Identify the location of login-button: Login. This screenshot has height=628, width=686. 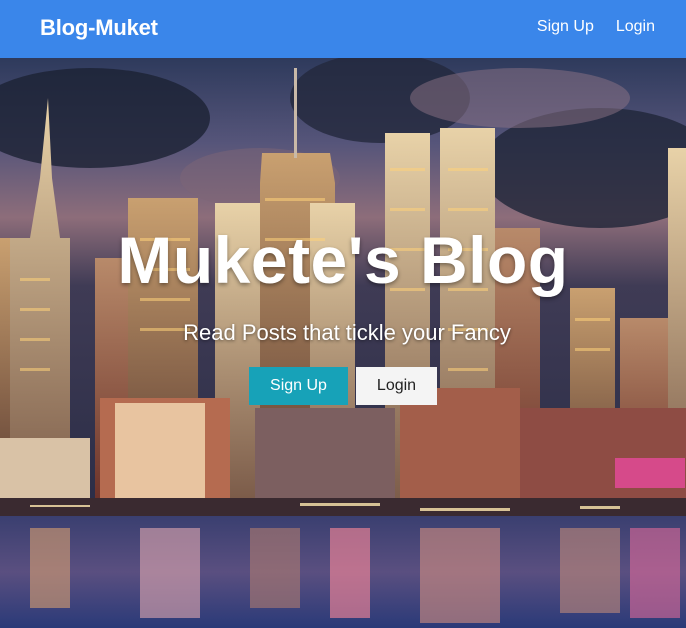
(396, 386).